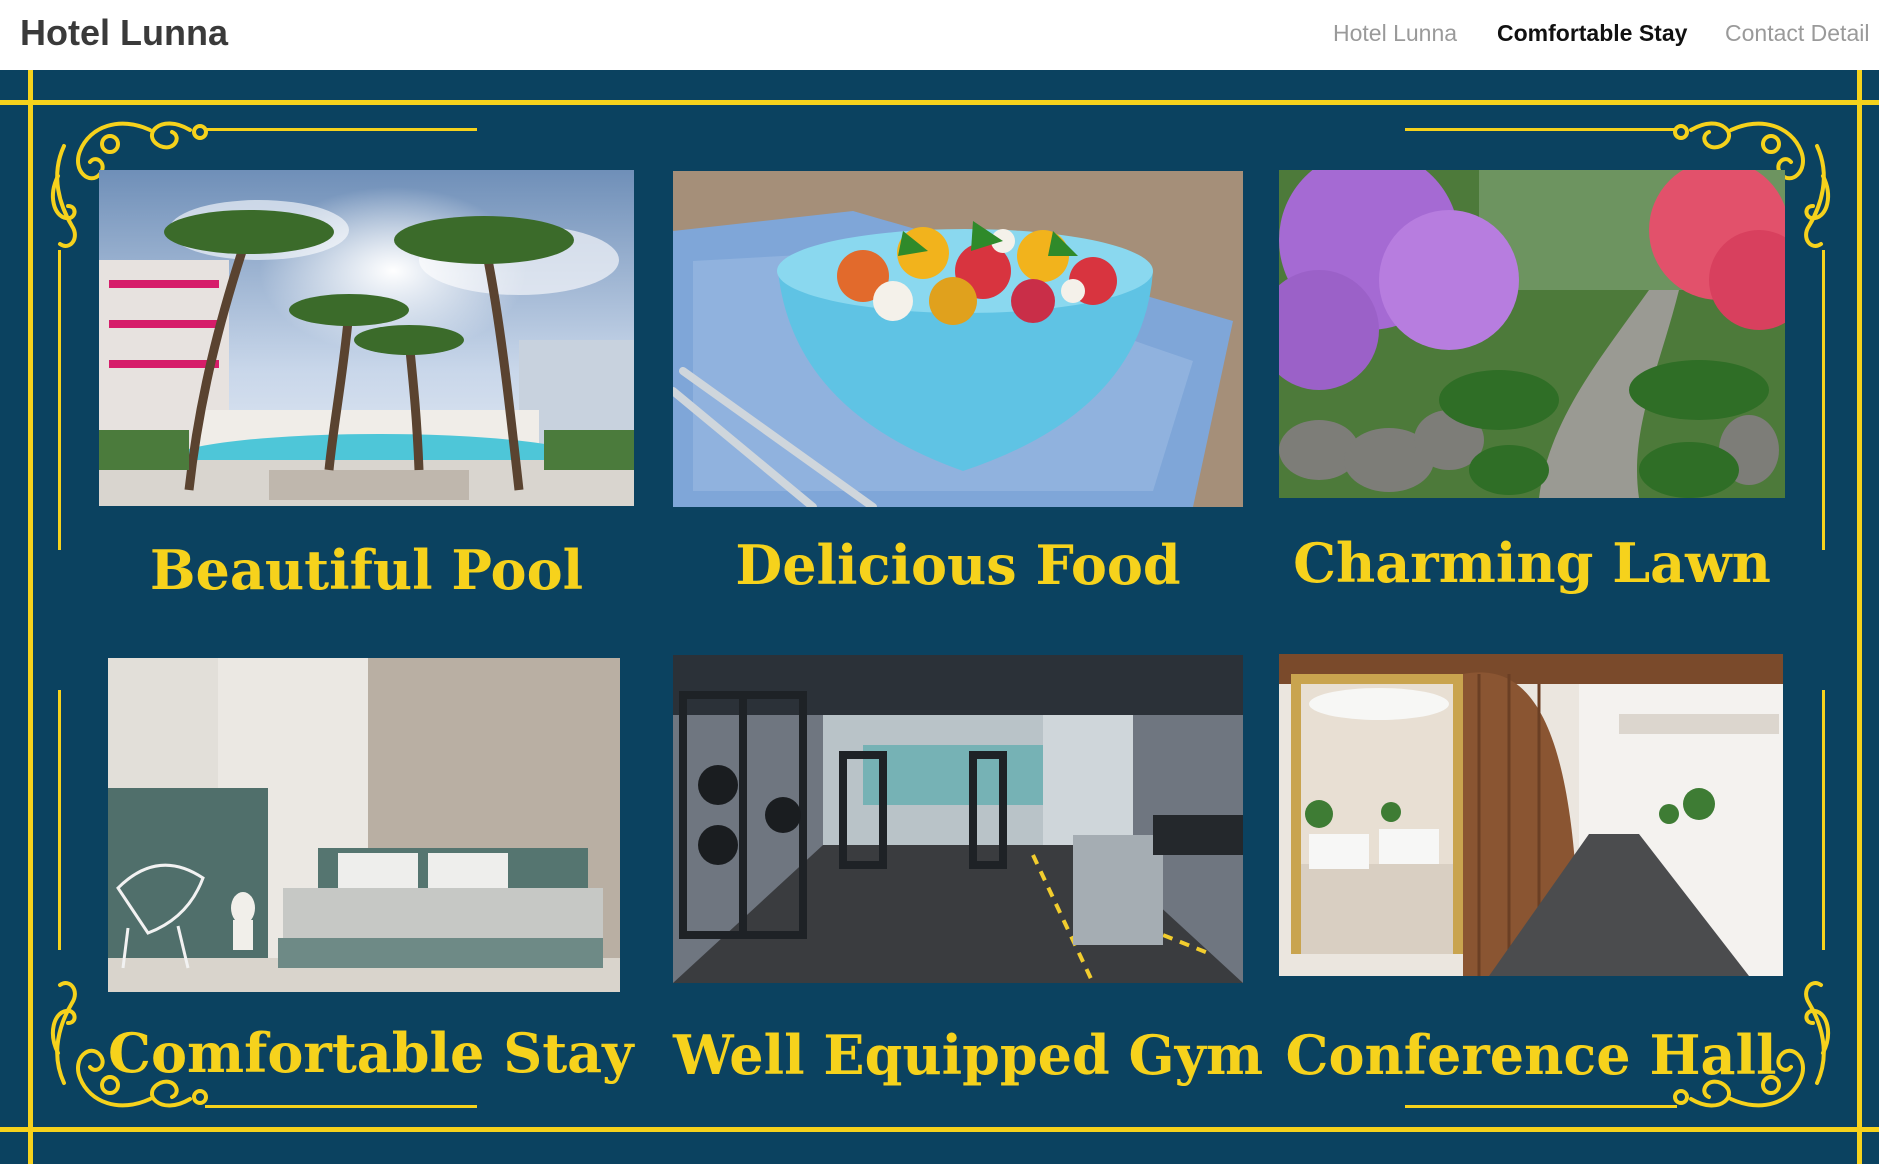  Describe the element at coordinates (341, 1106) in the screenshot. I see `frame-inner-bottom-left` at that location.